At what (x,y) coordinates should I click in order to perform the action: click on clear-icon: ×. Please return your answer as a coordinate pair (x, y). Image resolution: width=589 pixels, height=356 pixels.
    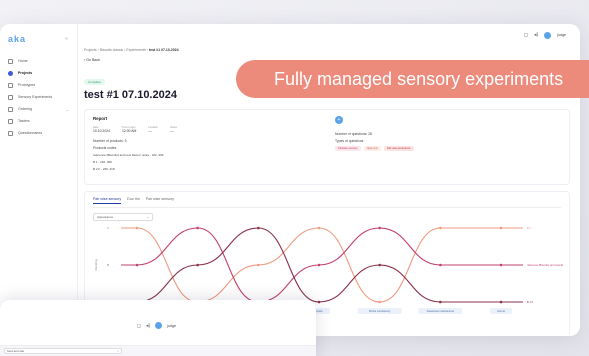
    Looking at the image, I should click on (118, 351).